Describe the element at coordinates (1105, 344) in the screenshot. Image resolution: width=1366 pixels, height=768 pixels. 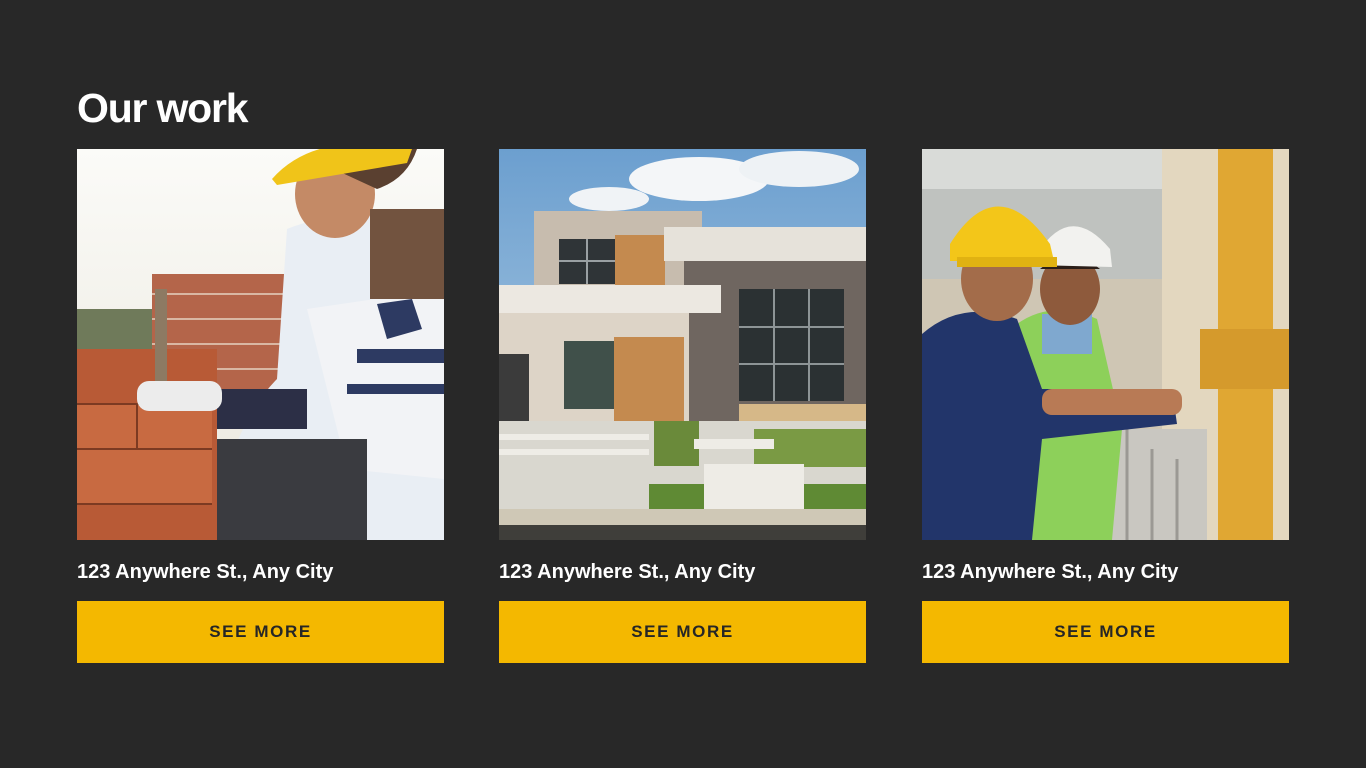
I see `construction-workers-photo` at that location.